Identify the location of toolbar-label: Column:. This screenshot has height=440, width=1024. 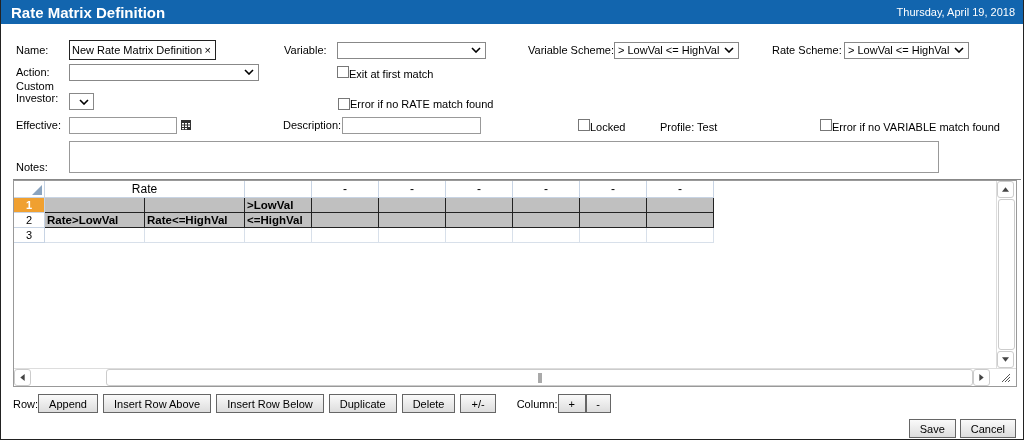
(537, 403).